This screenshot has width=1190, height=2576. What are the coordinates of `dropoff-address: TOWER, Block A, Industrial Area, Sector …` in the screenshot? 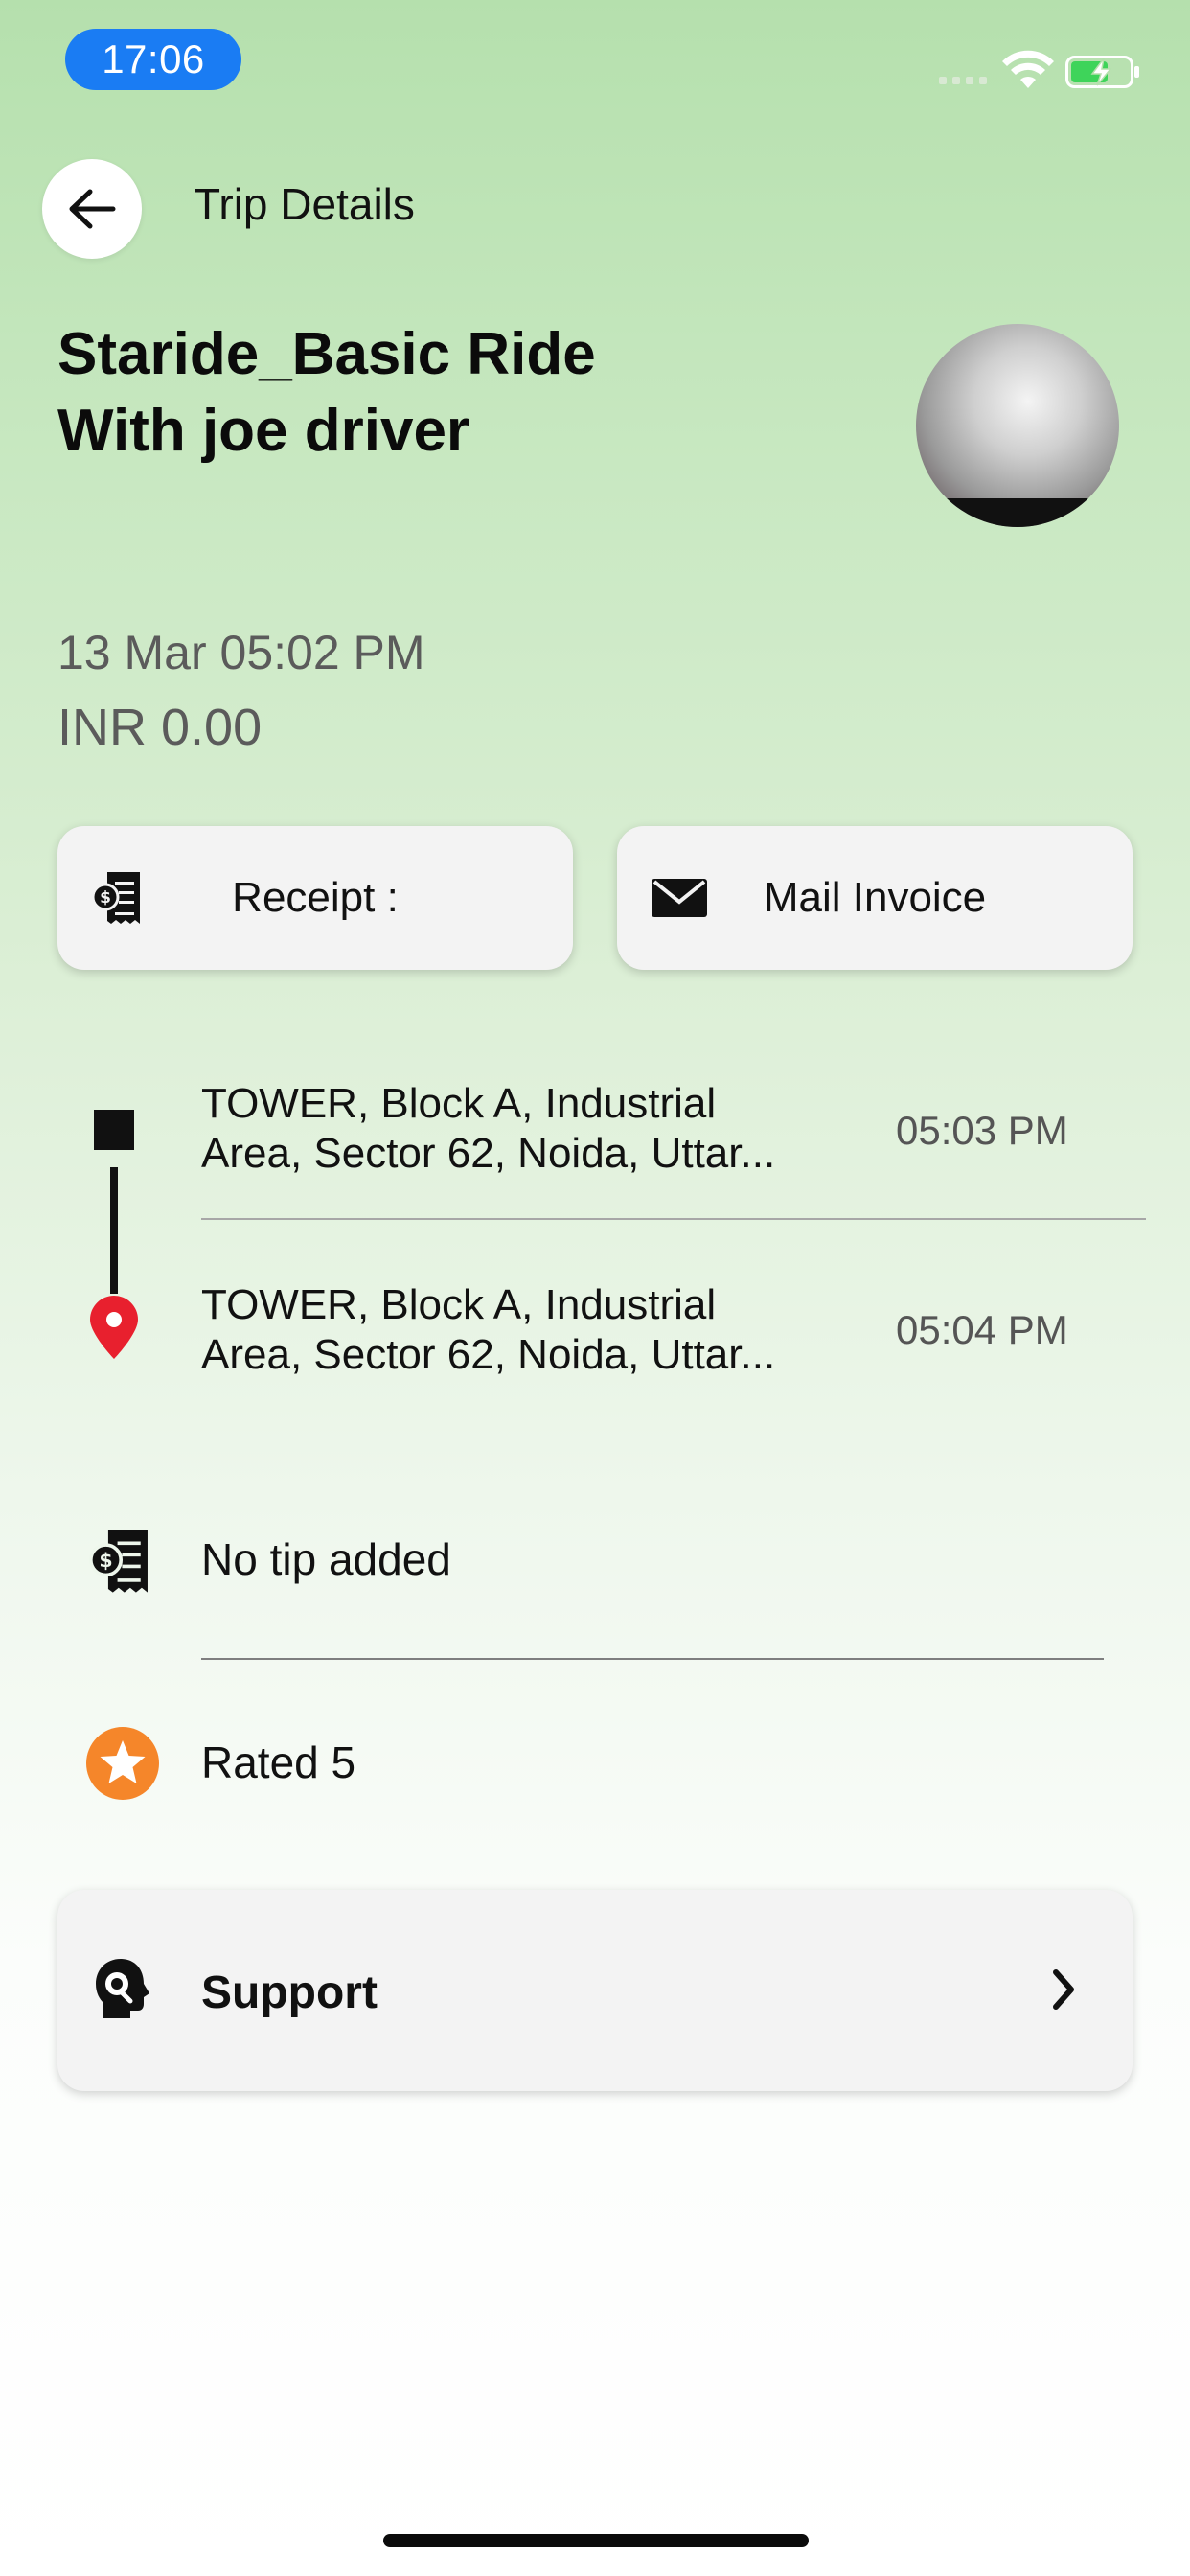 It's located at (489, 1329).